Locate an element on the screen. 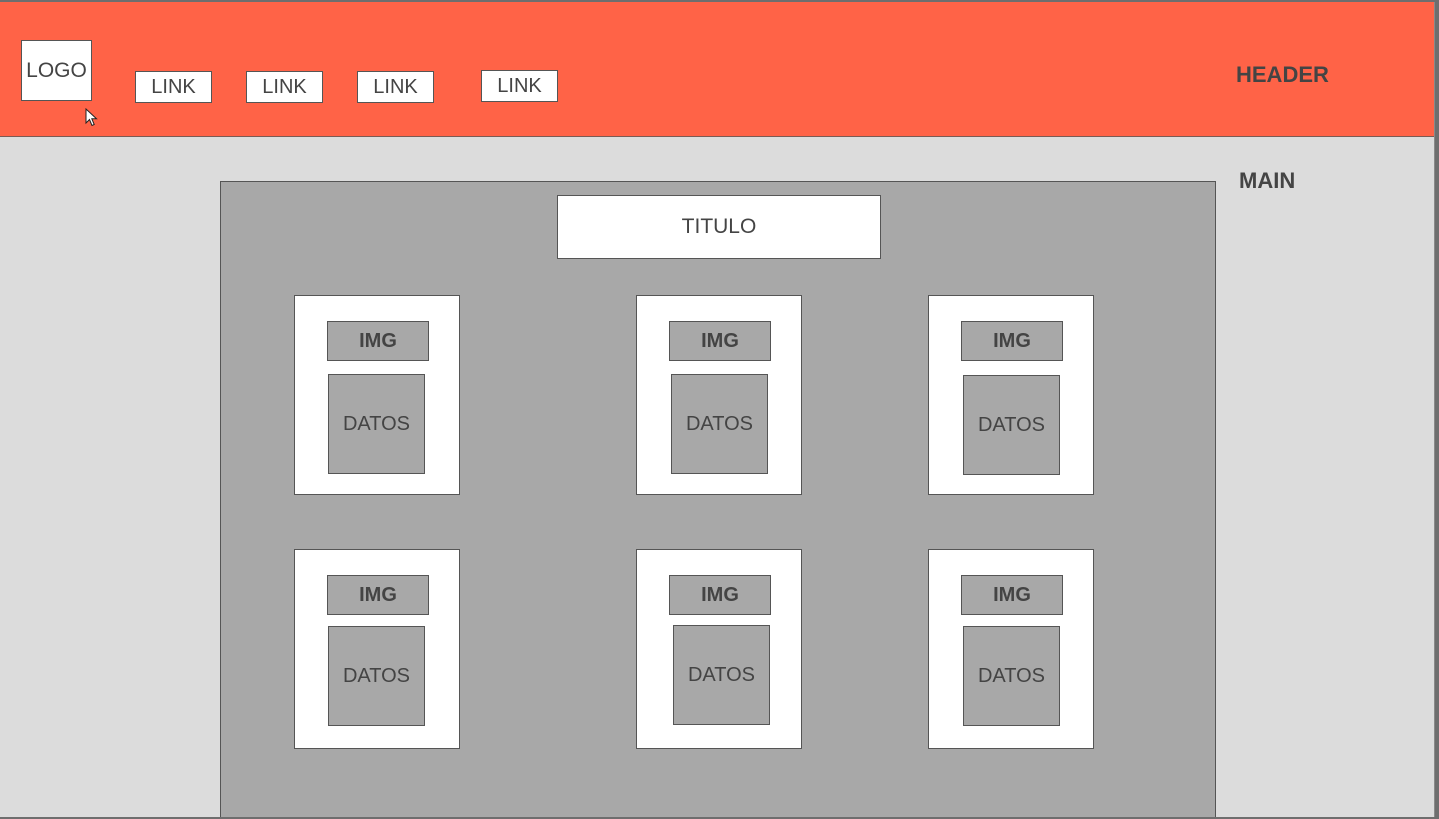  nav-link-2: LINK is located at coordinates (284, 87).